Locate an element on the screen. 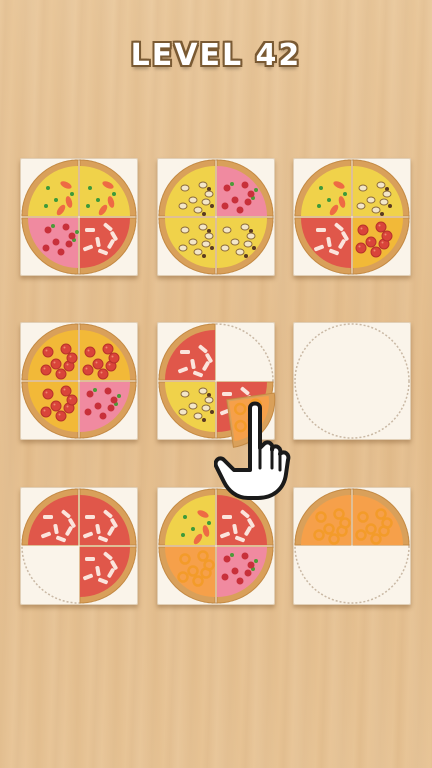 The width and height of the screenshot is (432, 768). pointing-hand-icon is located at coordinates (252, 450).